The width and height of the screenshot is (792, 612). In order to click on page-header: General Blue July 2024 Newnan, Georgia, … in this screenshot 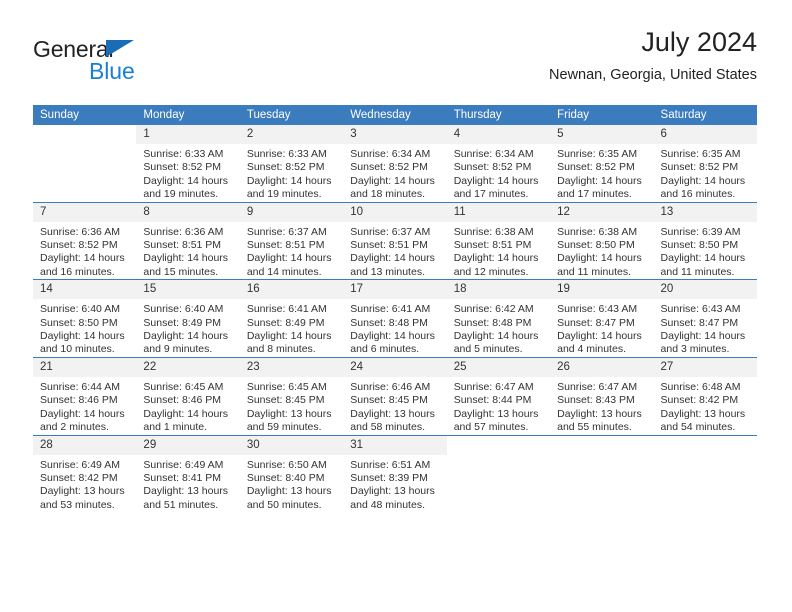, I will do `click(395, 62)`.